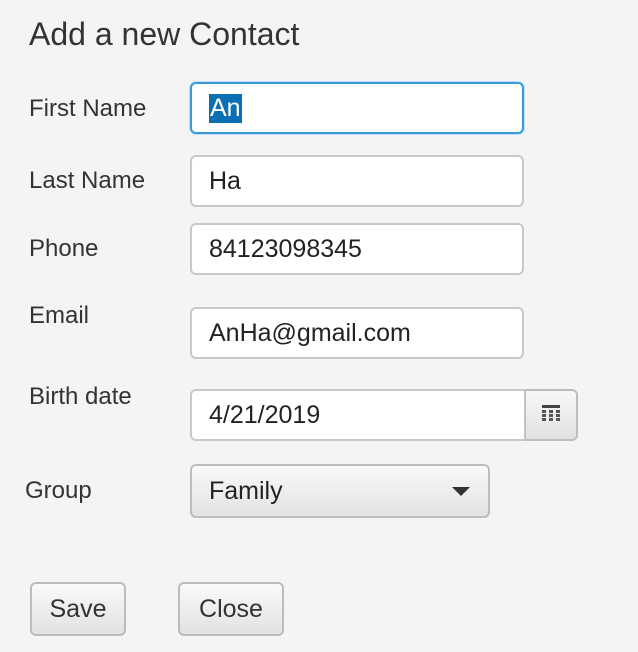 The height and width of the screenshot is (652, 638). I want to click on email-label: Email, so click(59, 315).